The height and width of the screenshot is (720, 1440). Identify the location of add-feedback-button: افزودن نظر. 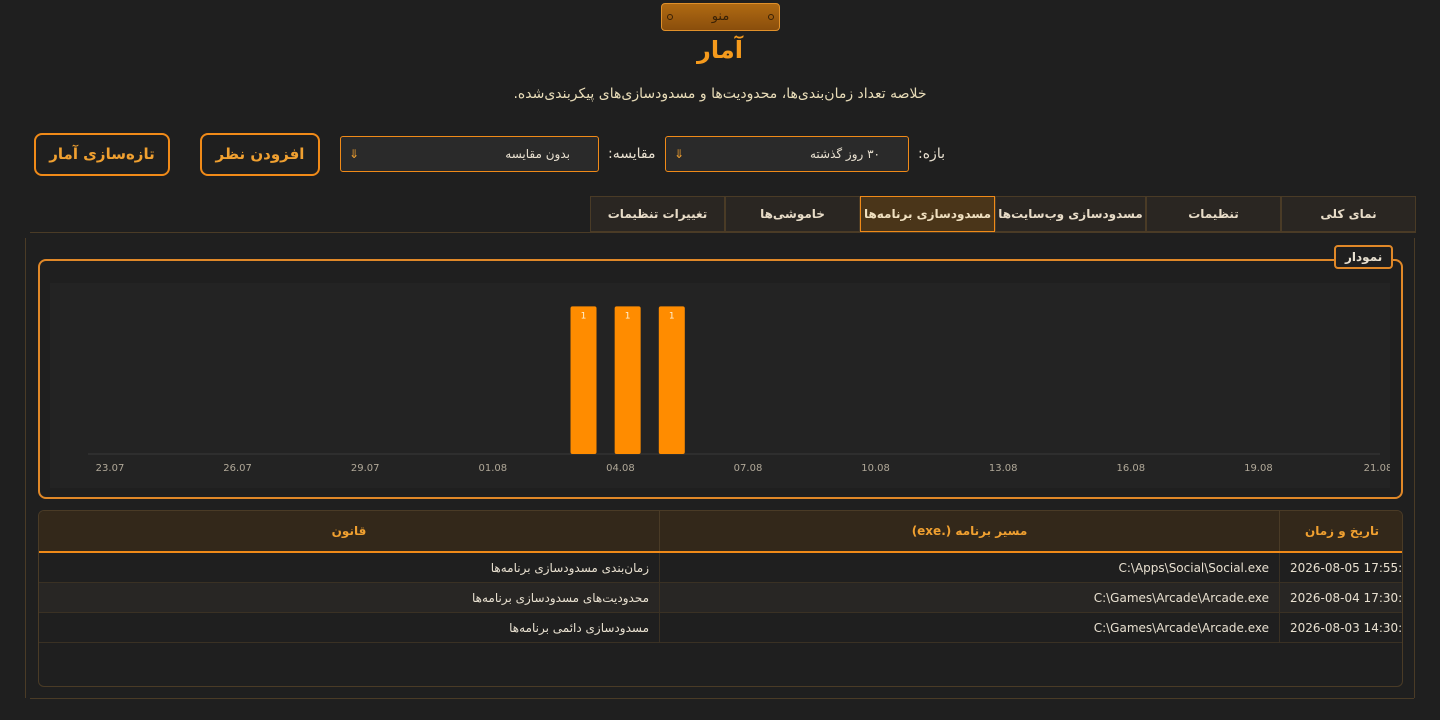
(260, 154).